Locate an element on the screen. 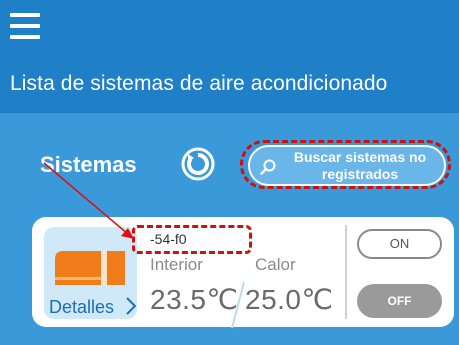 Image resolution: width=459 pixels, height=345 pixels. mode-label: Calor is located at coordinates (275, 264).